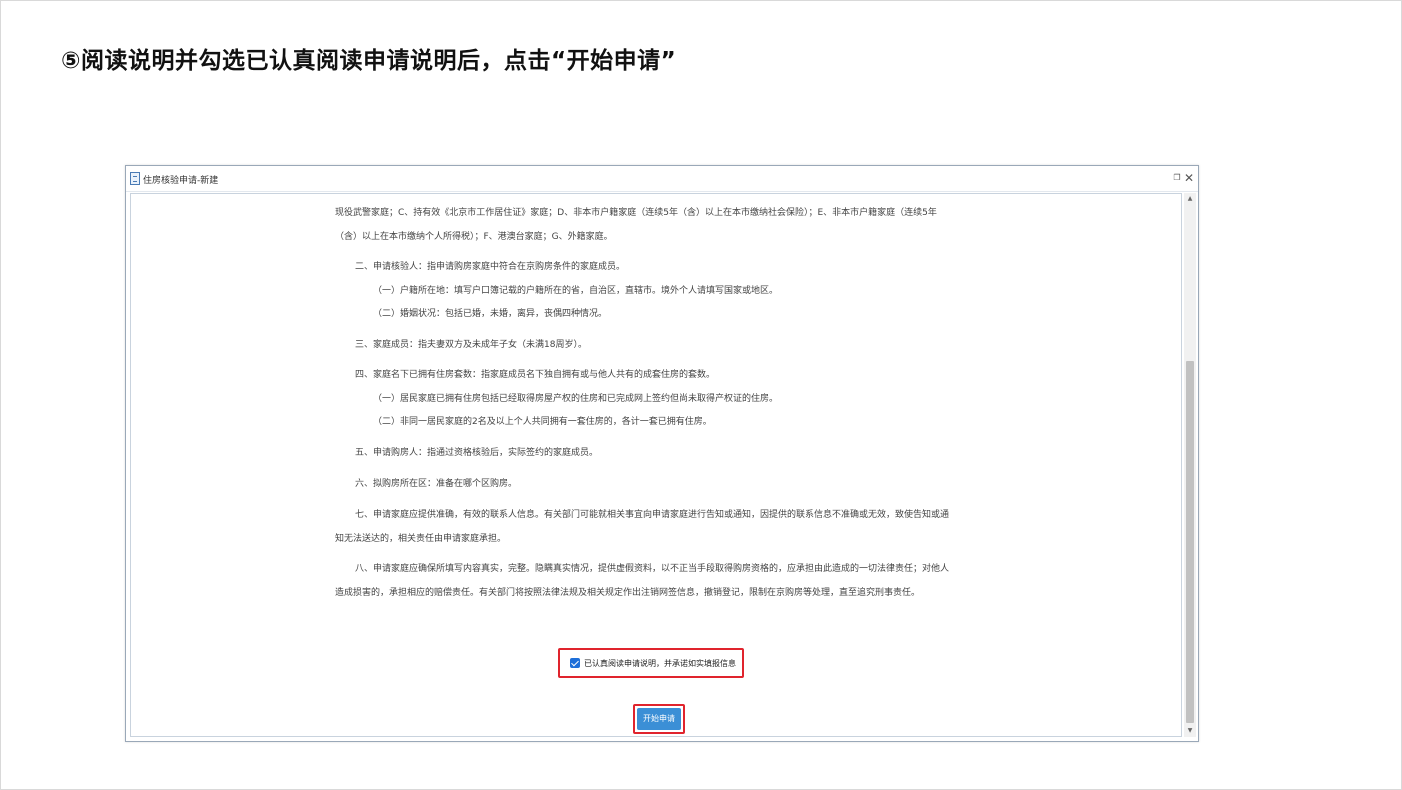 Image resolution: width=1402 pixels, height=790 pixels. Describe the element at coordinates (436, 484) in the screenshot. I see `paragraph: 六、拟购房所在区：准备在哪个区购房。` at that location.